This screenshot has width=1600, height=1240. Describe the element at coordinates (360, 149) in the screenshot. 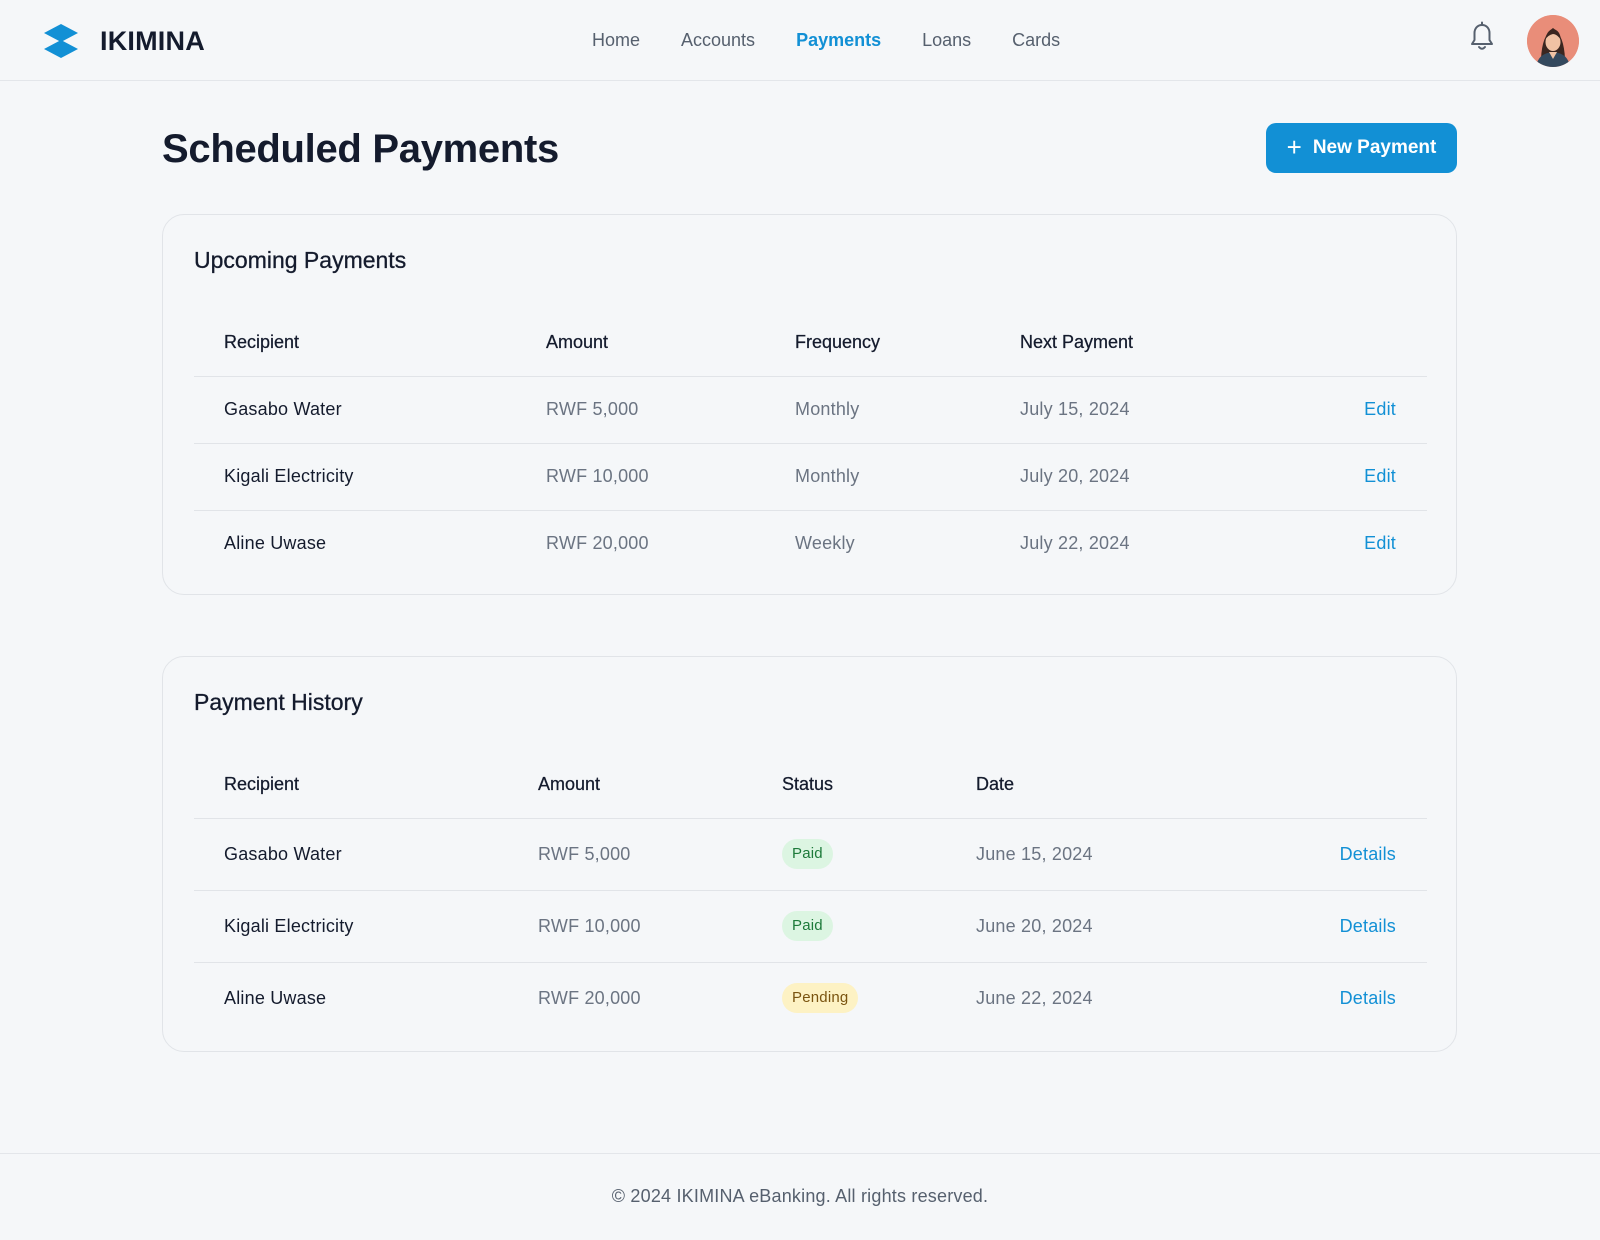

I see `page-title: Scheduled Payments` at that location.